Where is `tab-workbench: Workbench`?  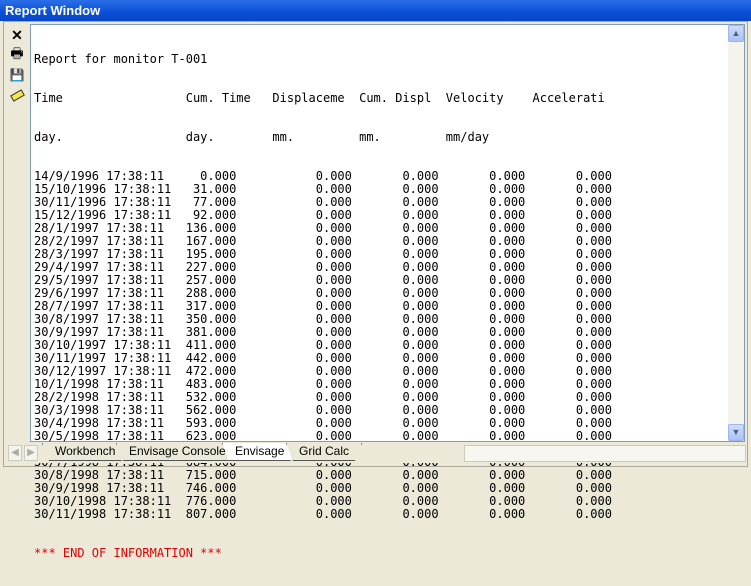
tab-workbench: Workbench is located at coordinates (85, 452).